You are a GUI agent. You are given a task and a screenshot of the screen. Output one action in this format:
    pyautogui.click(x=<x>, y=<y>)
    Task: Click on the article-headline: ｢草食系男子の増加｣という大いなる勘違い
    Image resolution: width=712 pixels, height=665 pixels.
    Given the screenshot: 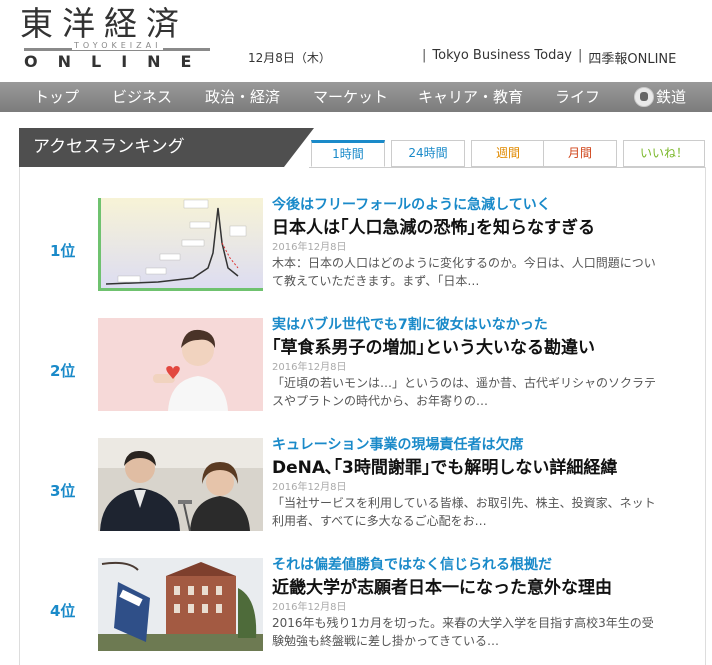 What is the action you would take?
    pyautogui.click(x=433, y=345)
    